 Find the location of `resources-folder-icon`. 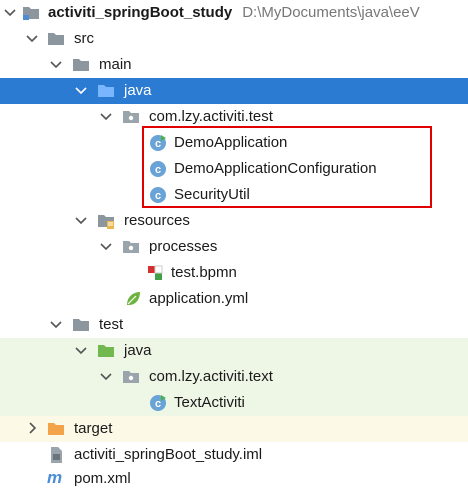

resources-folder-icon is located at coordinates (106, 221).